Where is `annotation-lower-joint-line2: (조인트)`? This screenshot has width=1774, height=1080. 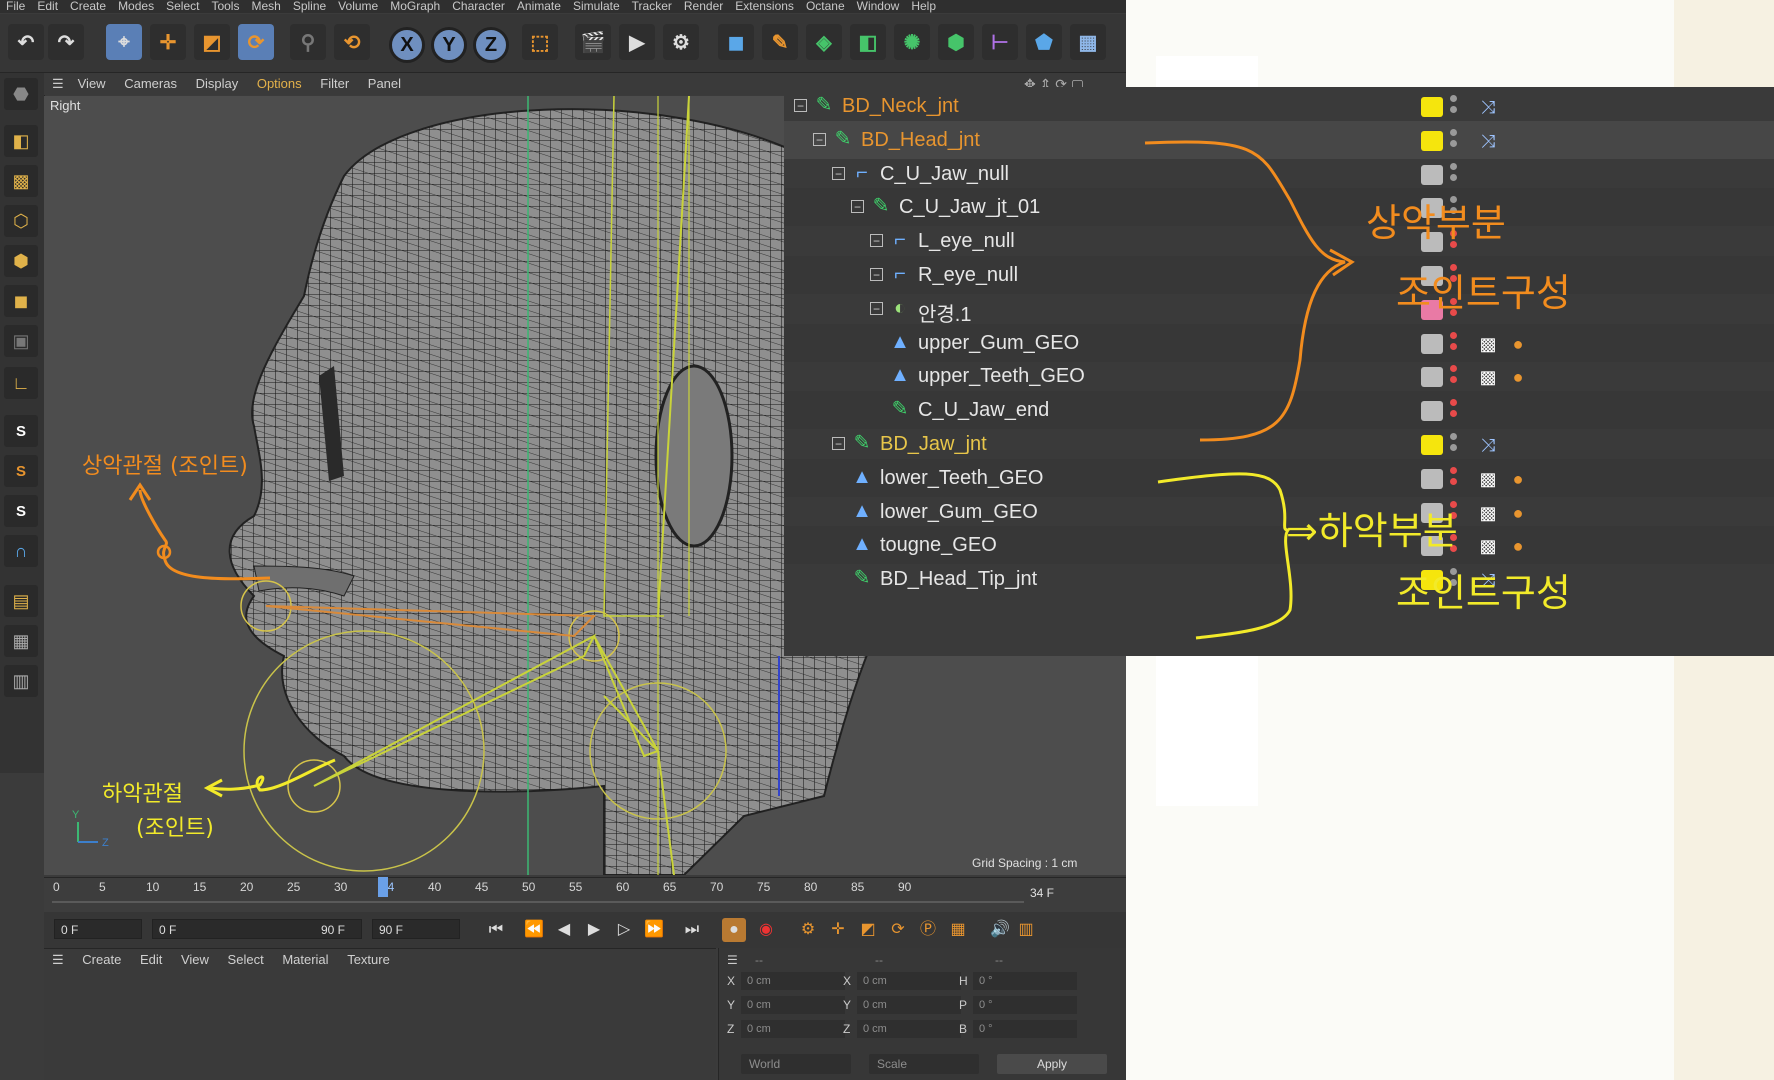 annotation-lower-joint-line2: (조인트) is located at coordinates (175, 828).